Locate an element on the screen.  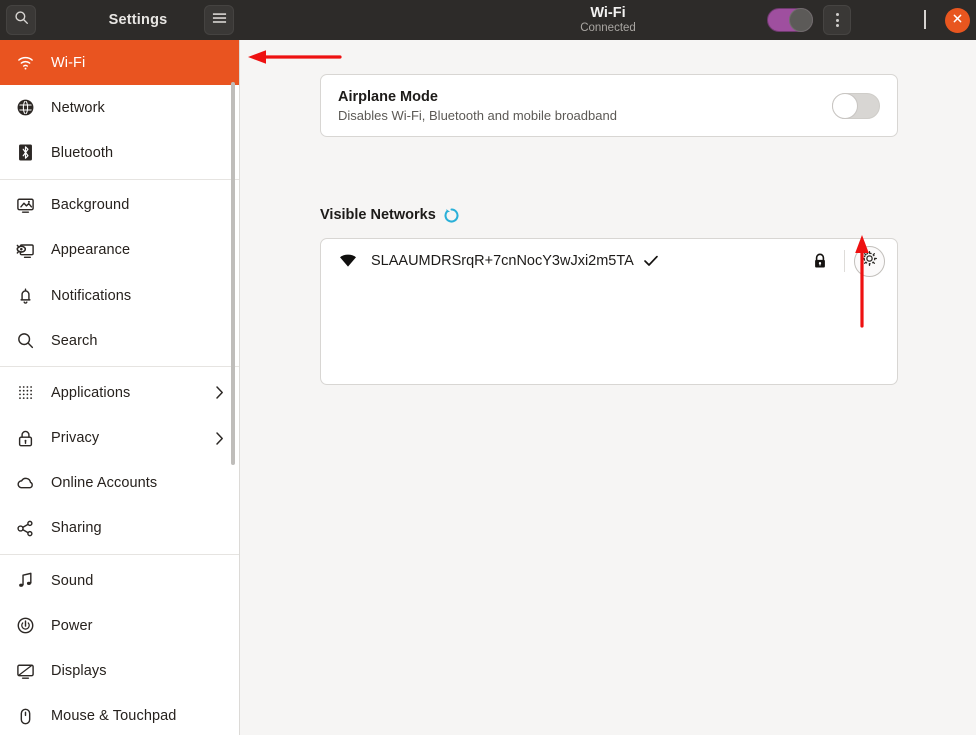
title-bar: Settings Wi-Fi Connected is located at coordinates (488, 20).